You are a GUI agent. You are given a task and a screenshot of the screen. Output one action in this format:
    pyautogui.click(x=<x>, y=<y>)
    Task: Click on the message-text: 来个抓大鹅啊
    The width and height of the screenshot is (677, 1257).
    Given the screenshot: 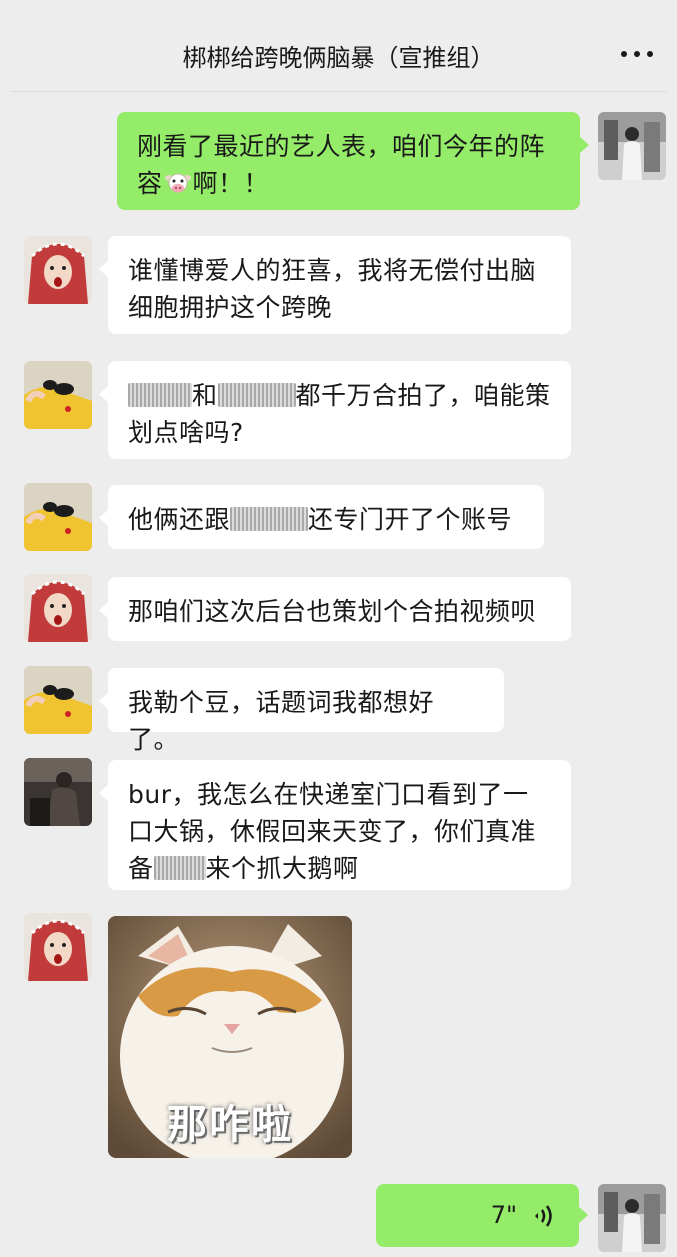 What is the action you would take?
    pyautogui.click(x=282, y=868)
    